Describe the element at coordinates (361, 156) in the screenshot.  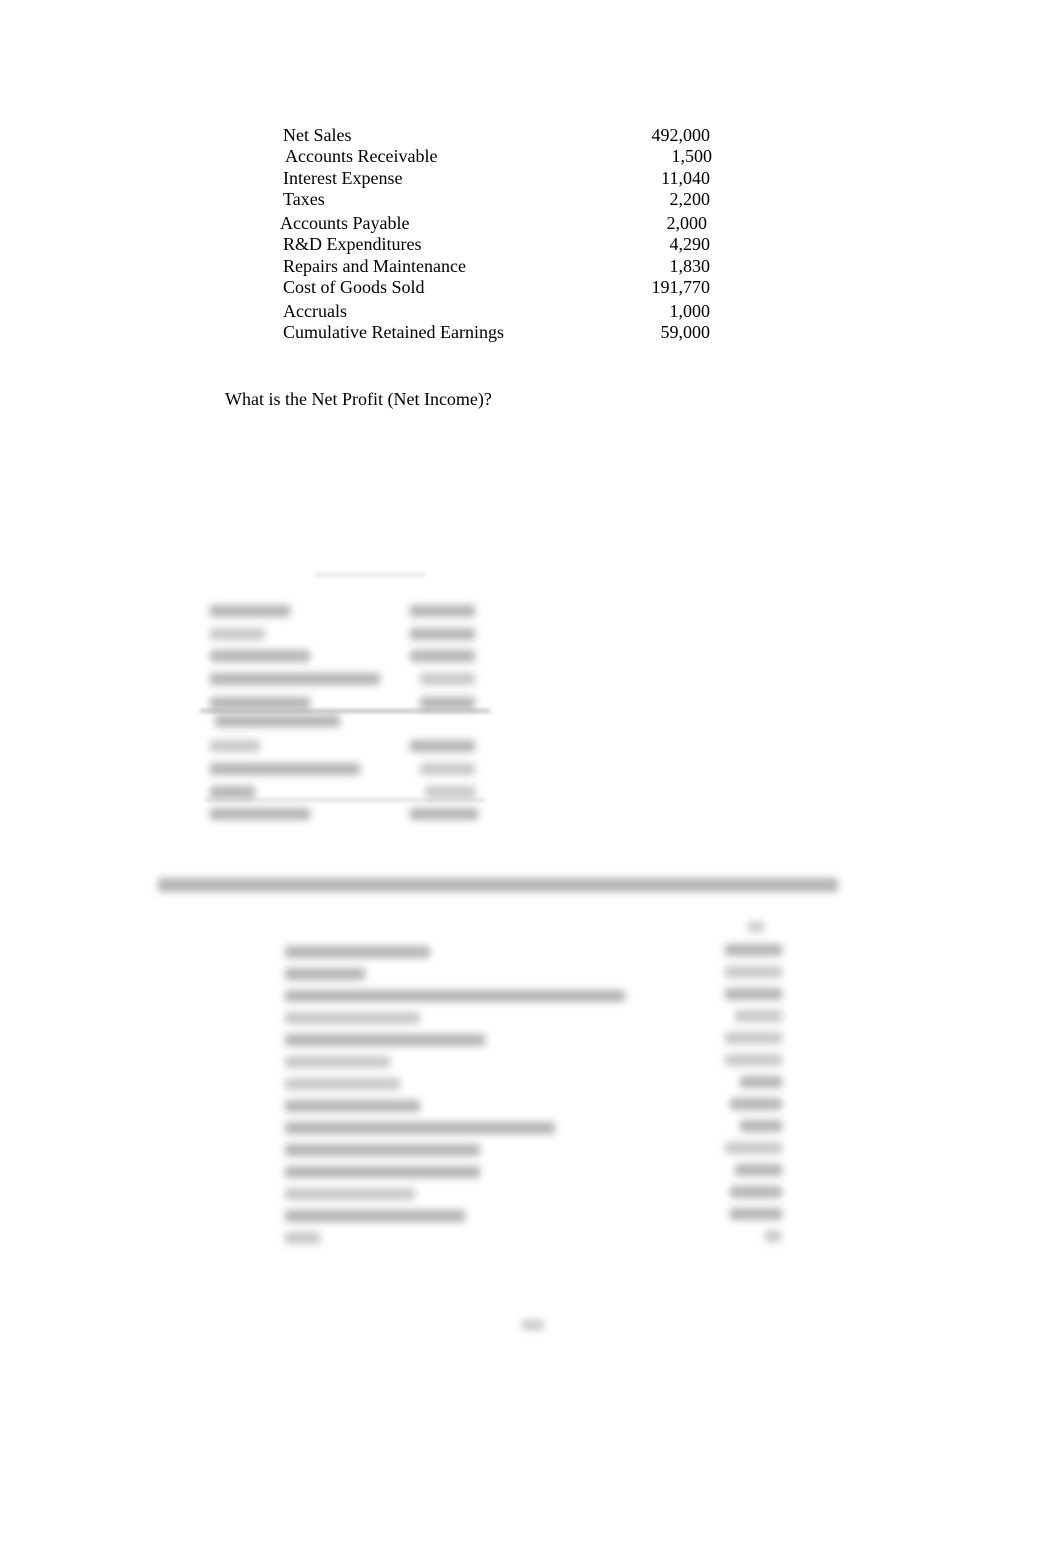
I see `item-label: Accounts Receivable` at that location.